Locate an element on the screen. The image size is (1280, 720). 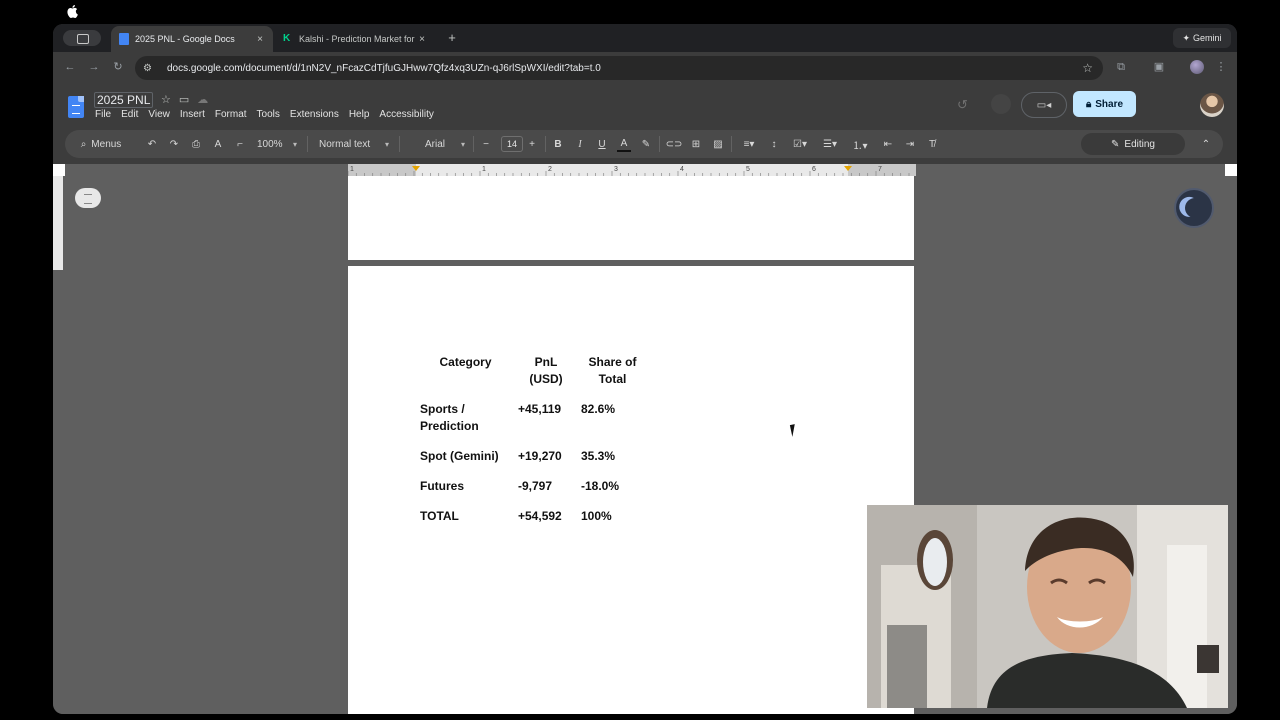
more-menu-icon: ⋮ is located at coordinates (1221, 67).